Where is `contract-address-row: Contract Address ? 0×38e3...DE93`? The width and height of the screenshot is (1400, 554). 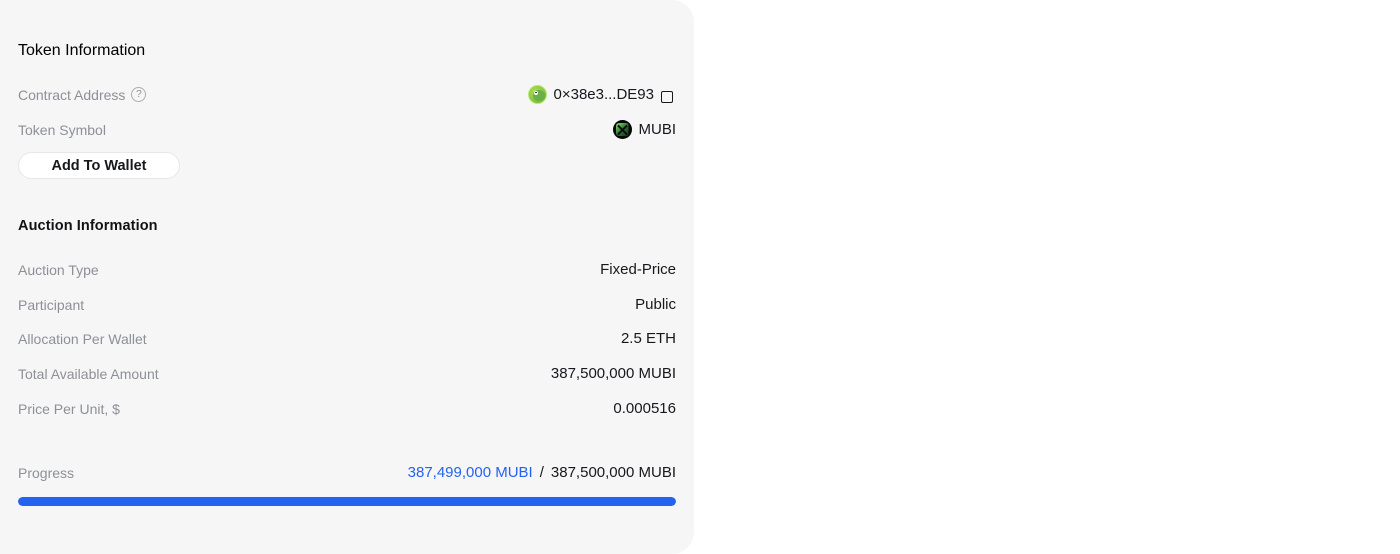
contract-address-row: Contract Address ? 0×38e3...DE93 is located at coordinates (347, 94).